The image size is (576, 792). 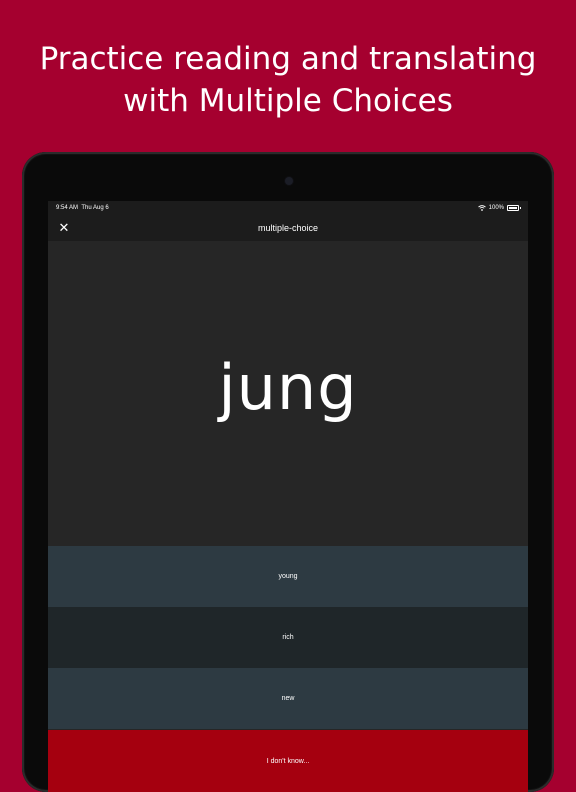 I want to click on battery-percent: 100%, so click(x=496, y=208).